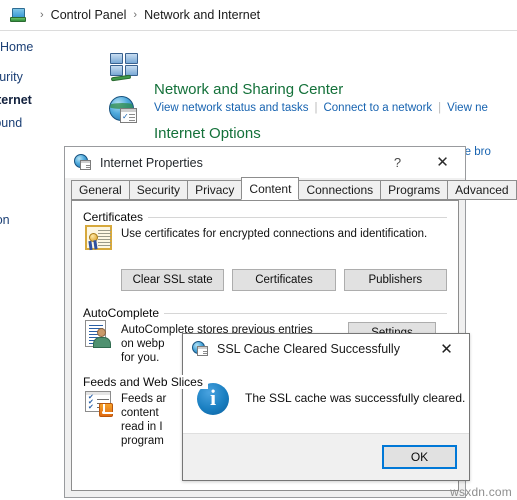 The image size is (517, 500). I want to click on sidebar-item-system-and-security: ecurity, so click(32, 77).